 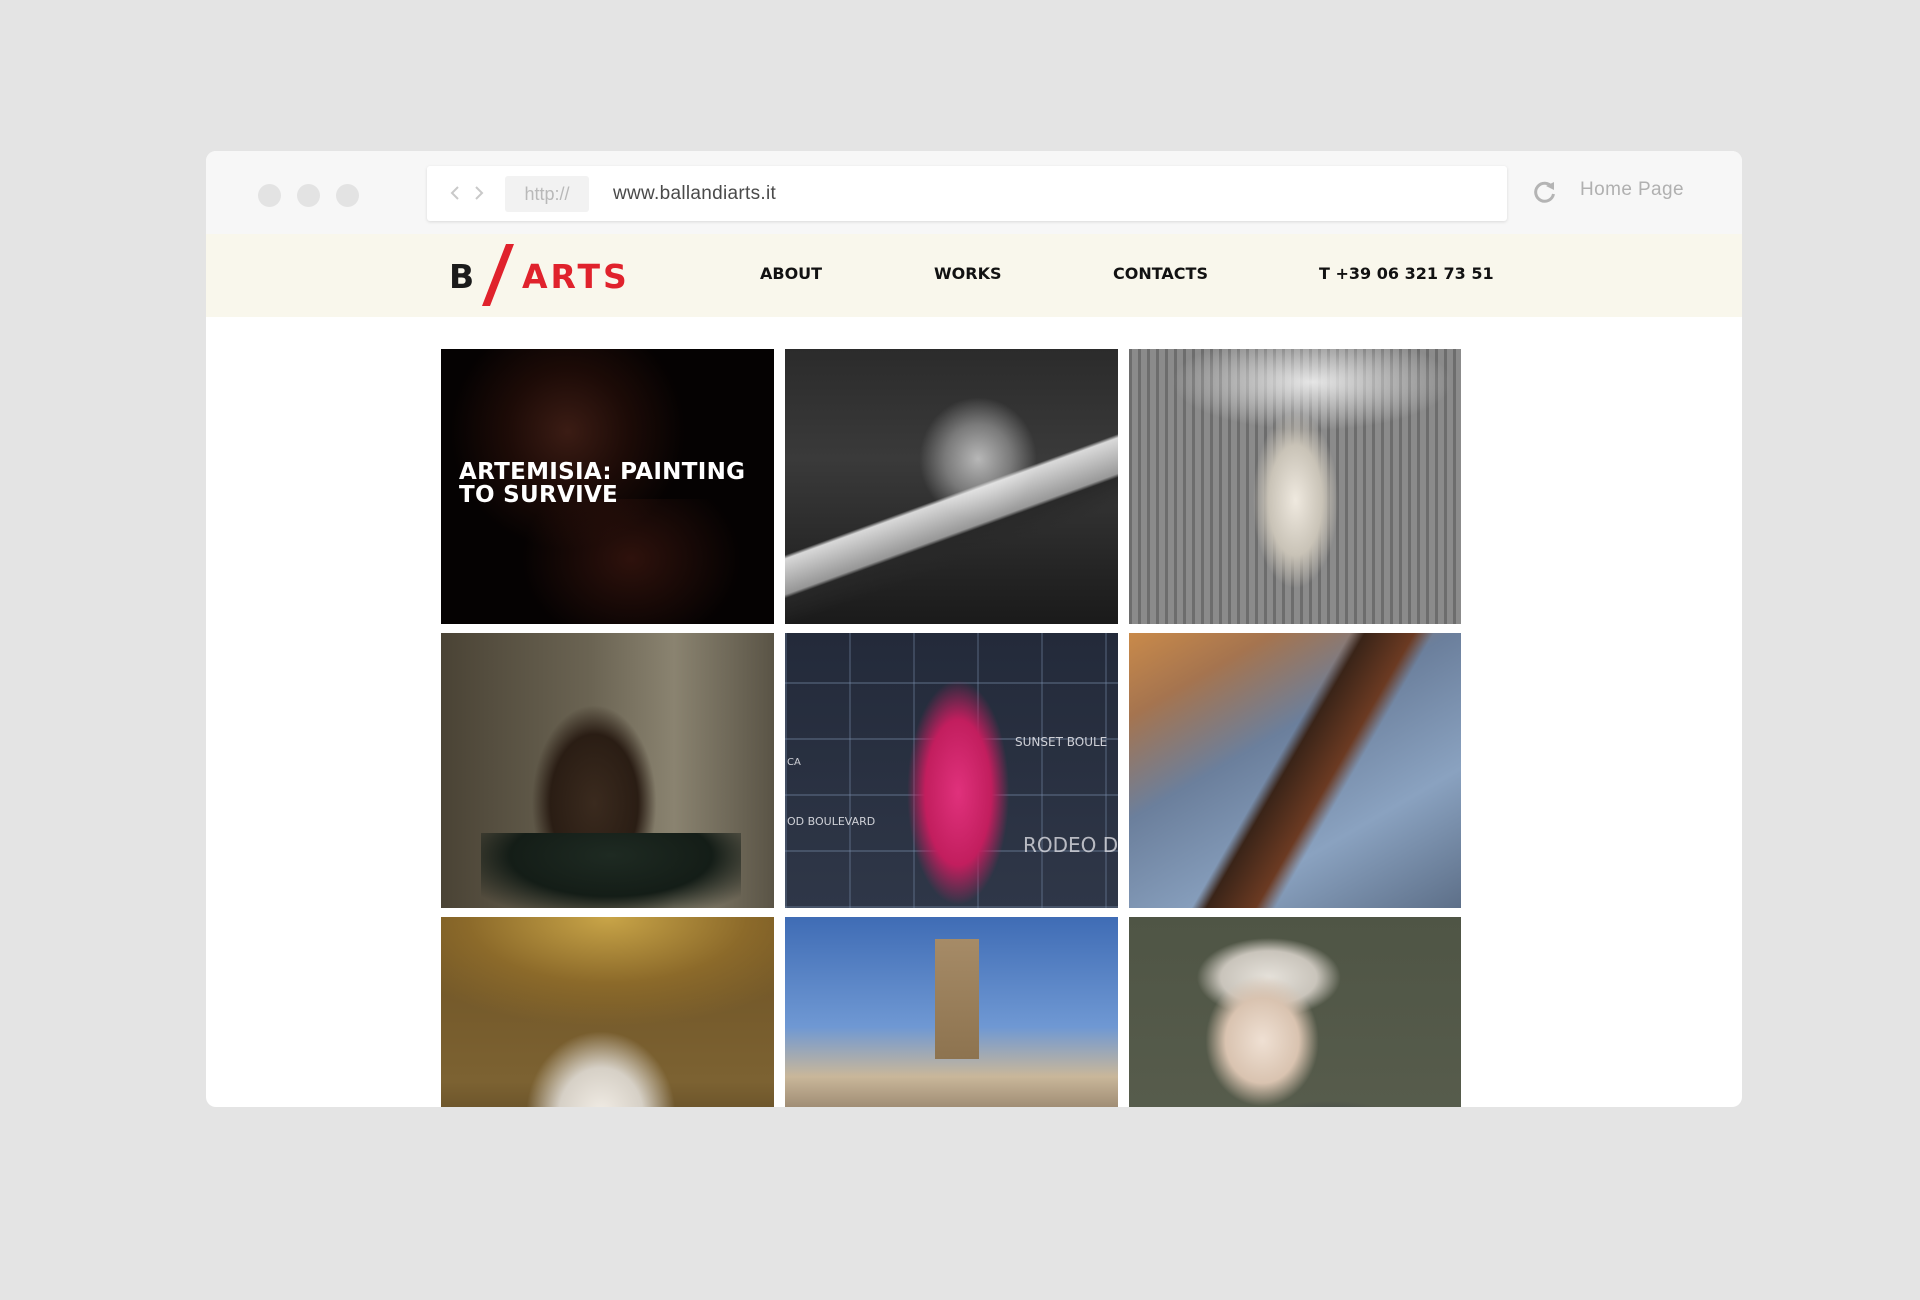 I want to click on site-logo: B ARTS, so click(x=549, y=277).